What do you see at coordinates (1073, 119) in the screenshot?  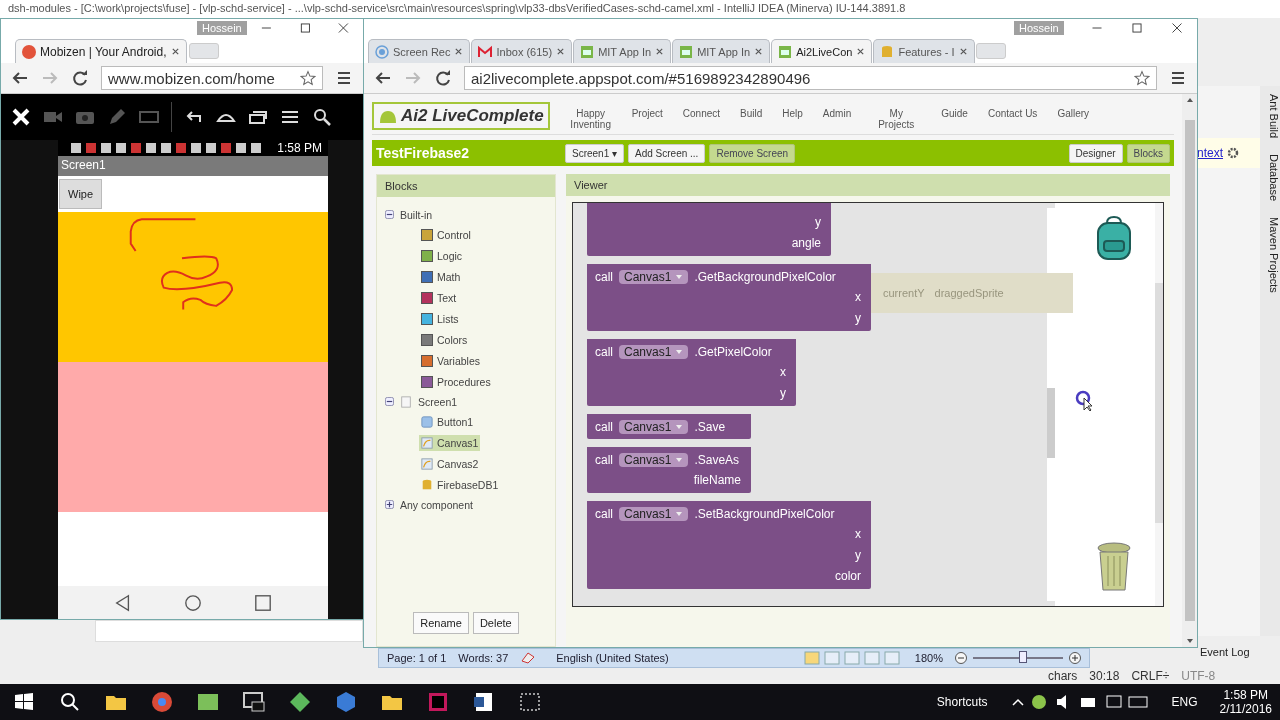 I see `menu-item: Gallery` at bounding box center [1073, 119].